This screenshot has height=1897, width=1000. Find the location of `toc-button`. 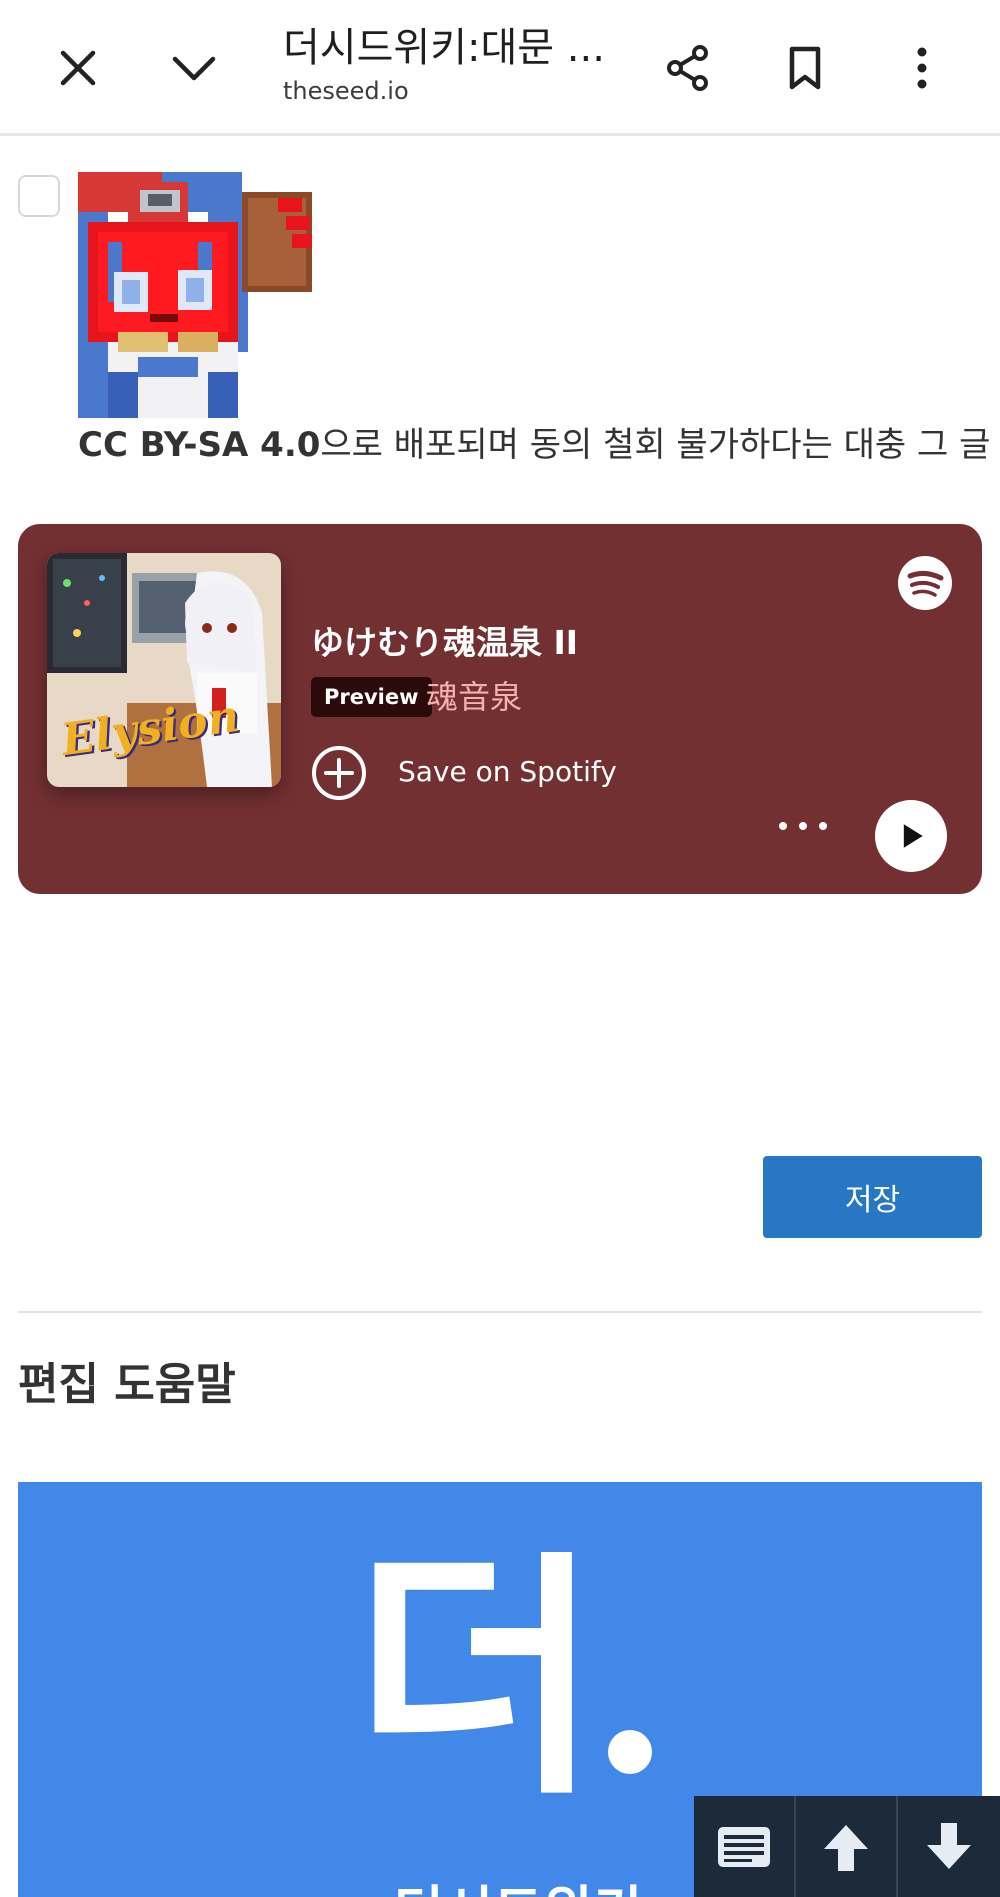

toc-button is located at coordinates (745, 1846).